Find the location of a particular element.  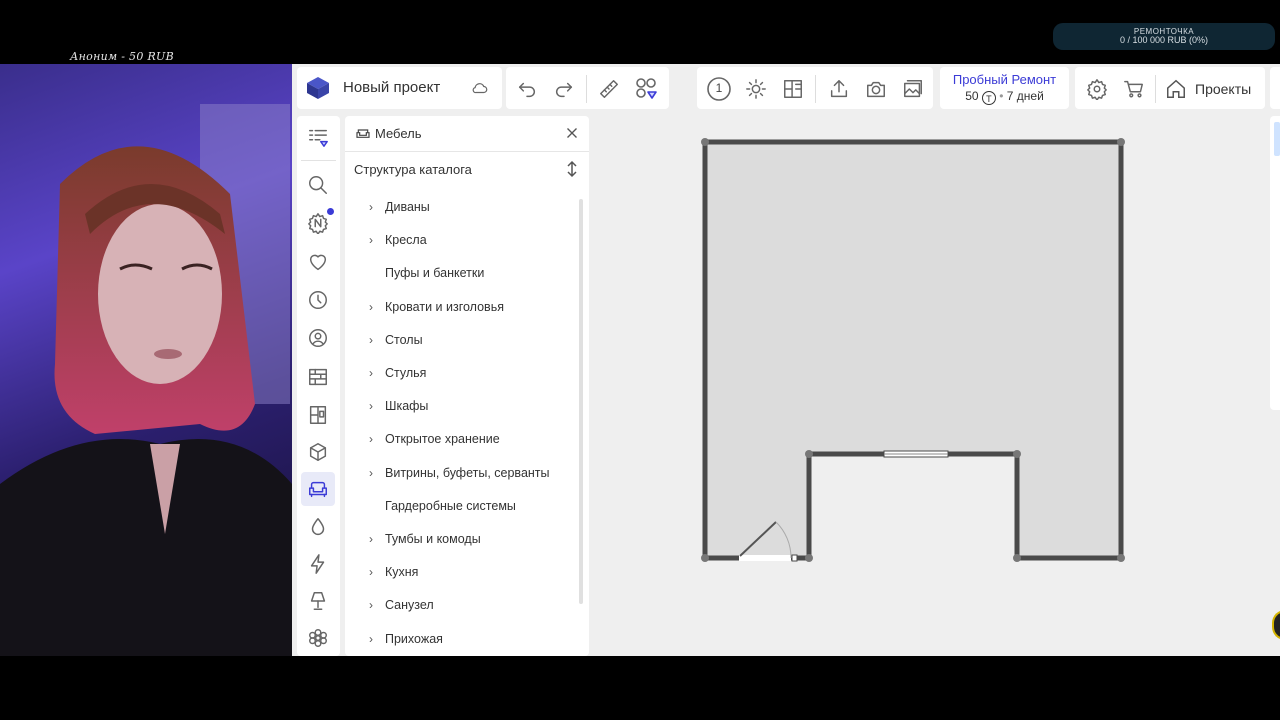

catalog-item-label: Тумбы и комоды is located at coordinates (433, 539).